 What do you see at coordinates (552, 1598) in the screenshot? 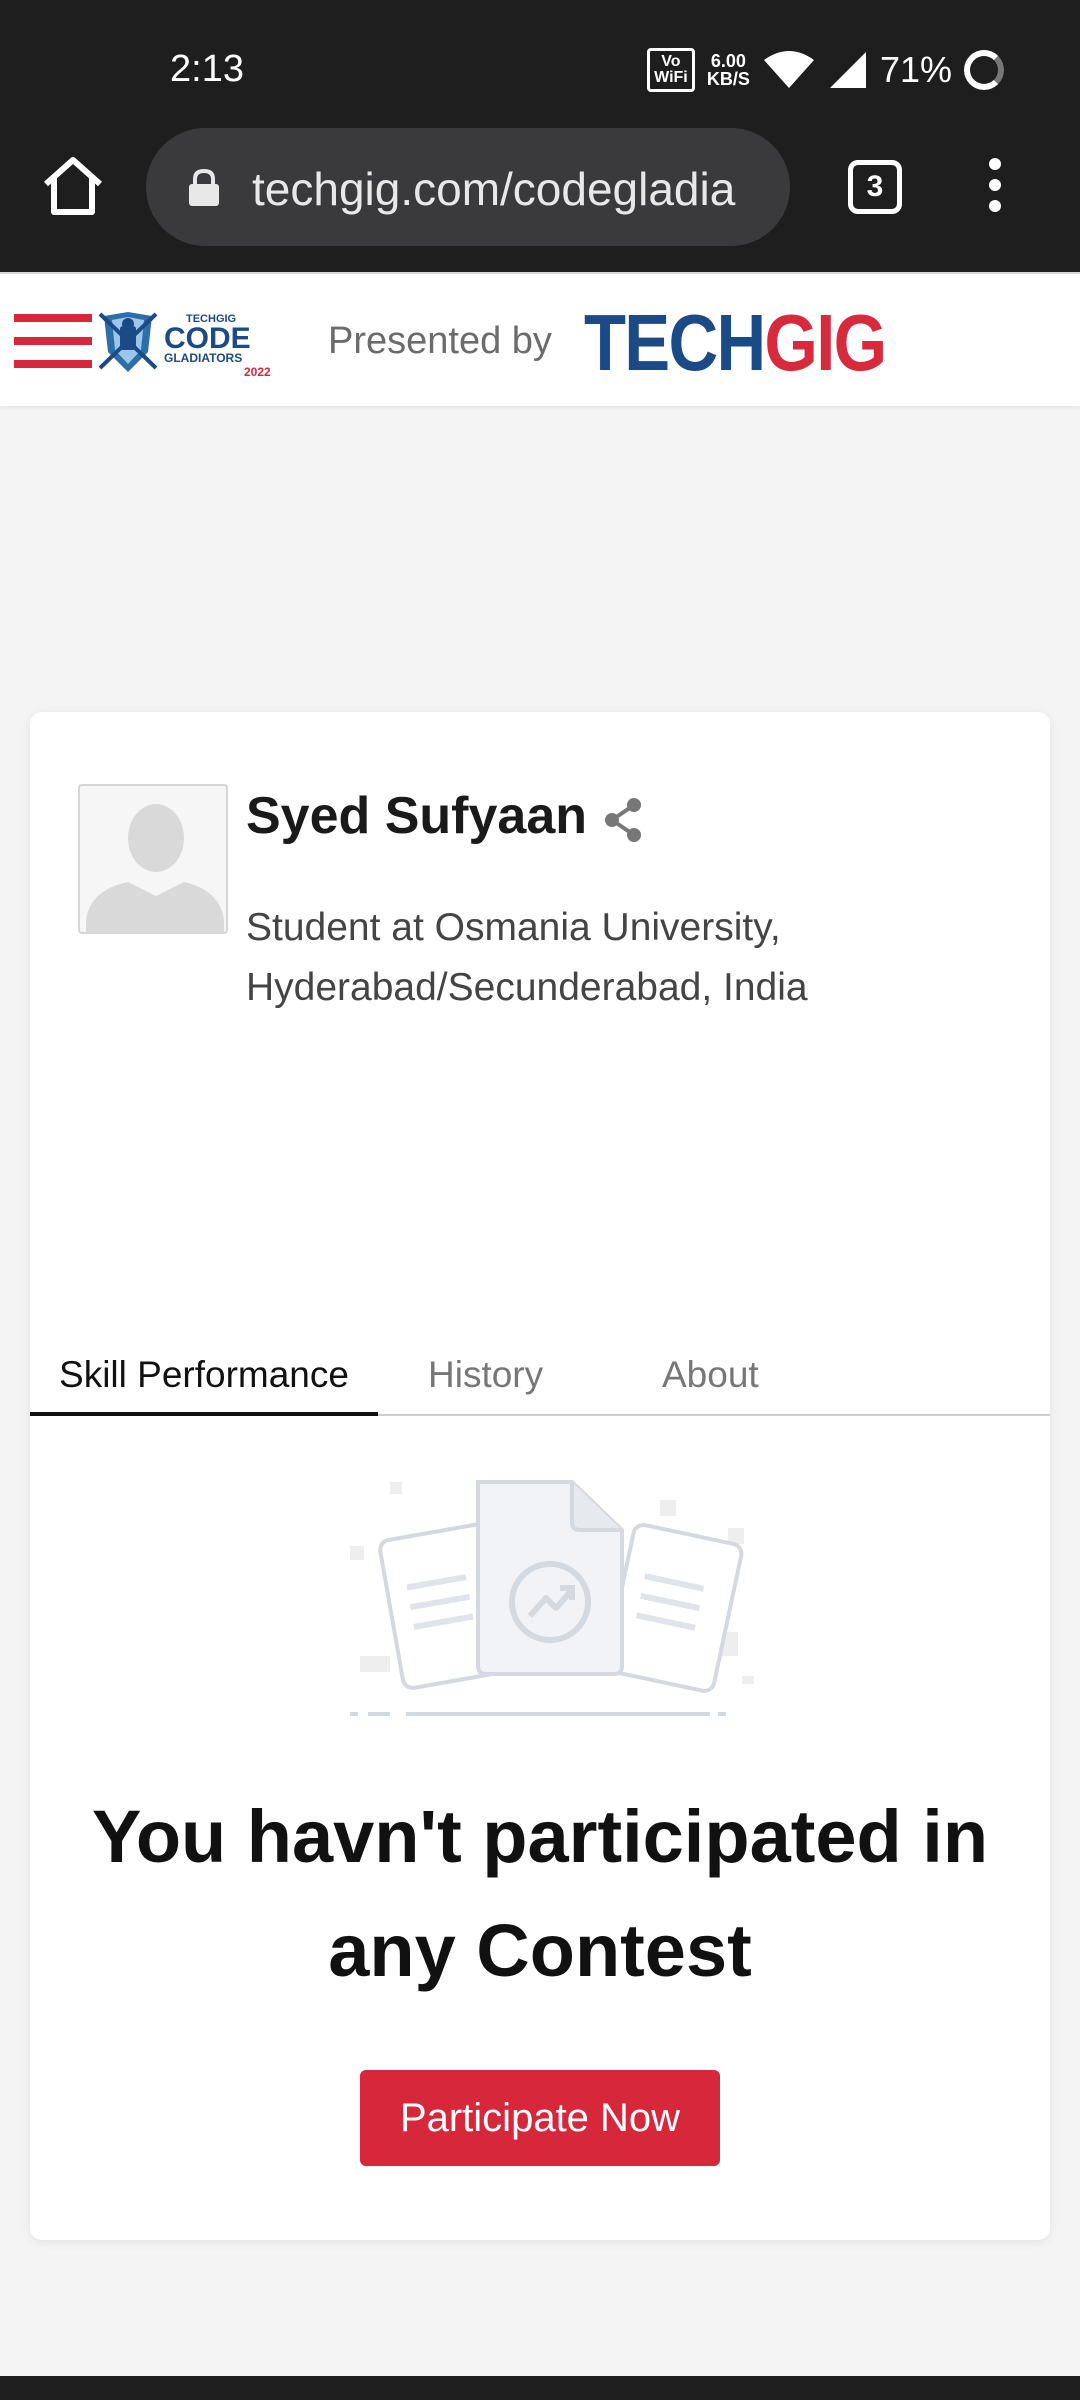
I see `empty-documents-illustration` at bounding box center [552, 1598].